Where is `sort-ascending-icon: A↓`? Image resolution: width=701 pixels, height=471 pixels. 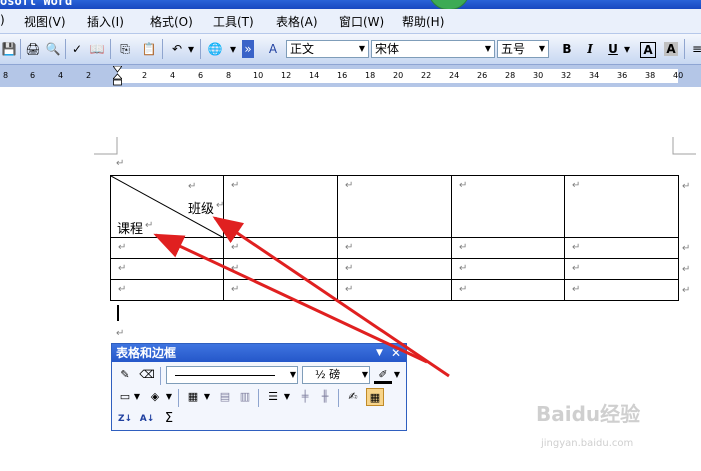
sort-ascending-icon: A↓ is located at coordinates (147, 419).